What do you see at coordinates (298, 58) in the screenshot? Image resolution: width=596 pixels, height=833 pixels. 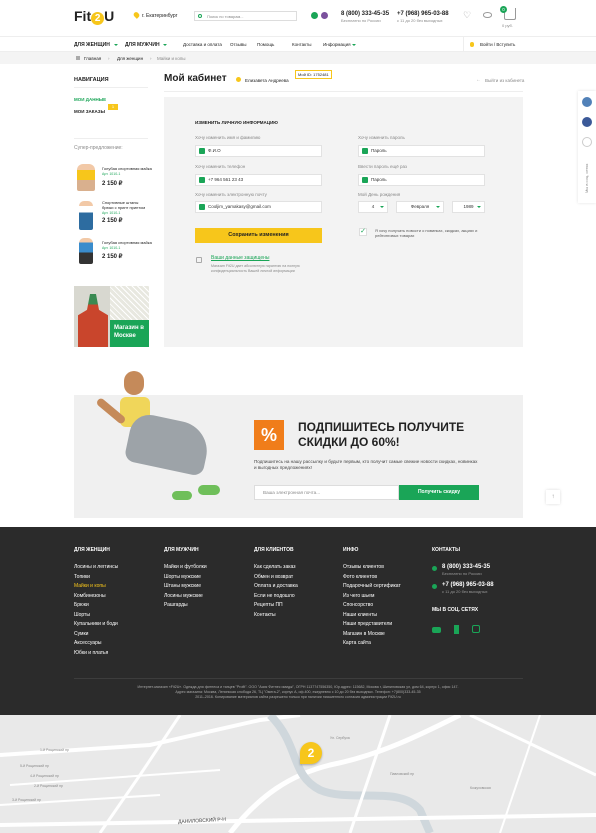 I see `breadcrumb: Главная › Для женщин › Майки и копы` at bounding box center [298, 58].